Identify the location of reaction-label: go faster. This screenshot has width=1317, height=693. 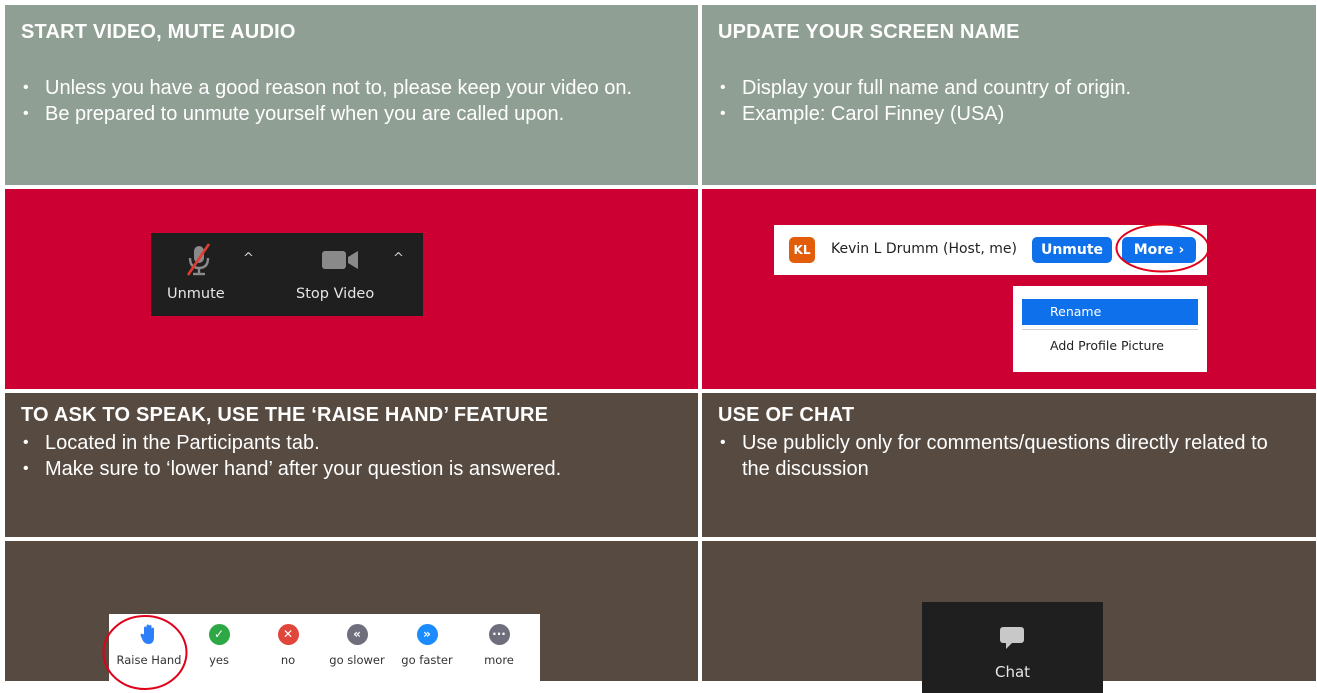
(427, 660).